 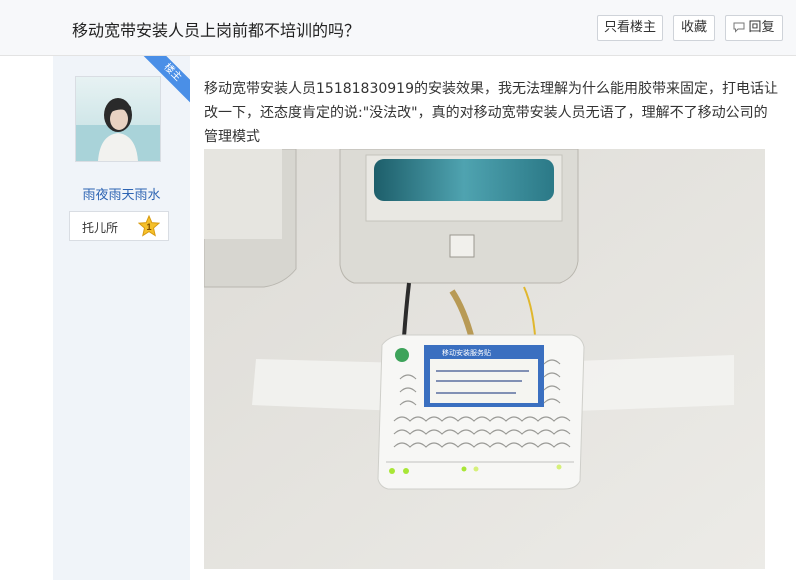 I want to click on avatar, so click(x=118, y=119).